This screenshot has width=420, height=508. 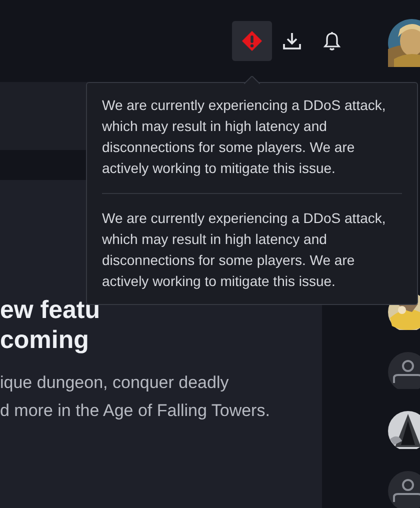 What do you see at coordinates (114, 383) in the screenshot?
I see `card-description: ique dungeon, conquer deadly` at bounding box center [114, 383].